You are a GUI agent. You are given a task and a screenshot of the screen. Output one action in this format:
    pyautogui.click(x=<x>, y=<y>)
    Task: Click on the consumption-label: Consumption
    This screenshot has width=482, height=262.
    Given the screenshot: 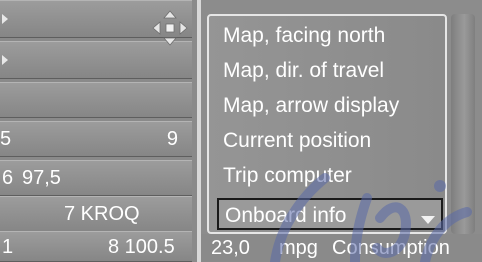 What is the action you would take?
    pyautogui.click(x=391, y=248)
    